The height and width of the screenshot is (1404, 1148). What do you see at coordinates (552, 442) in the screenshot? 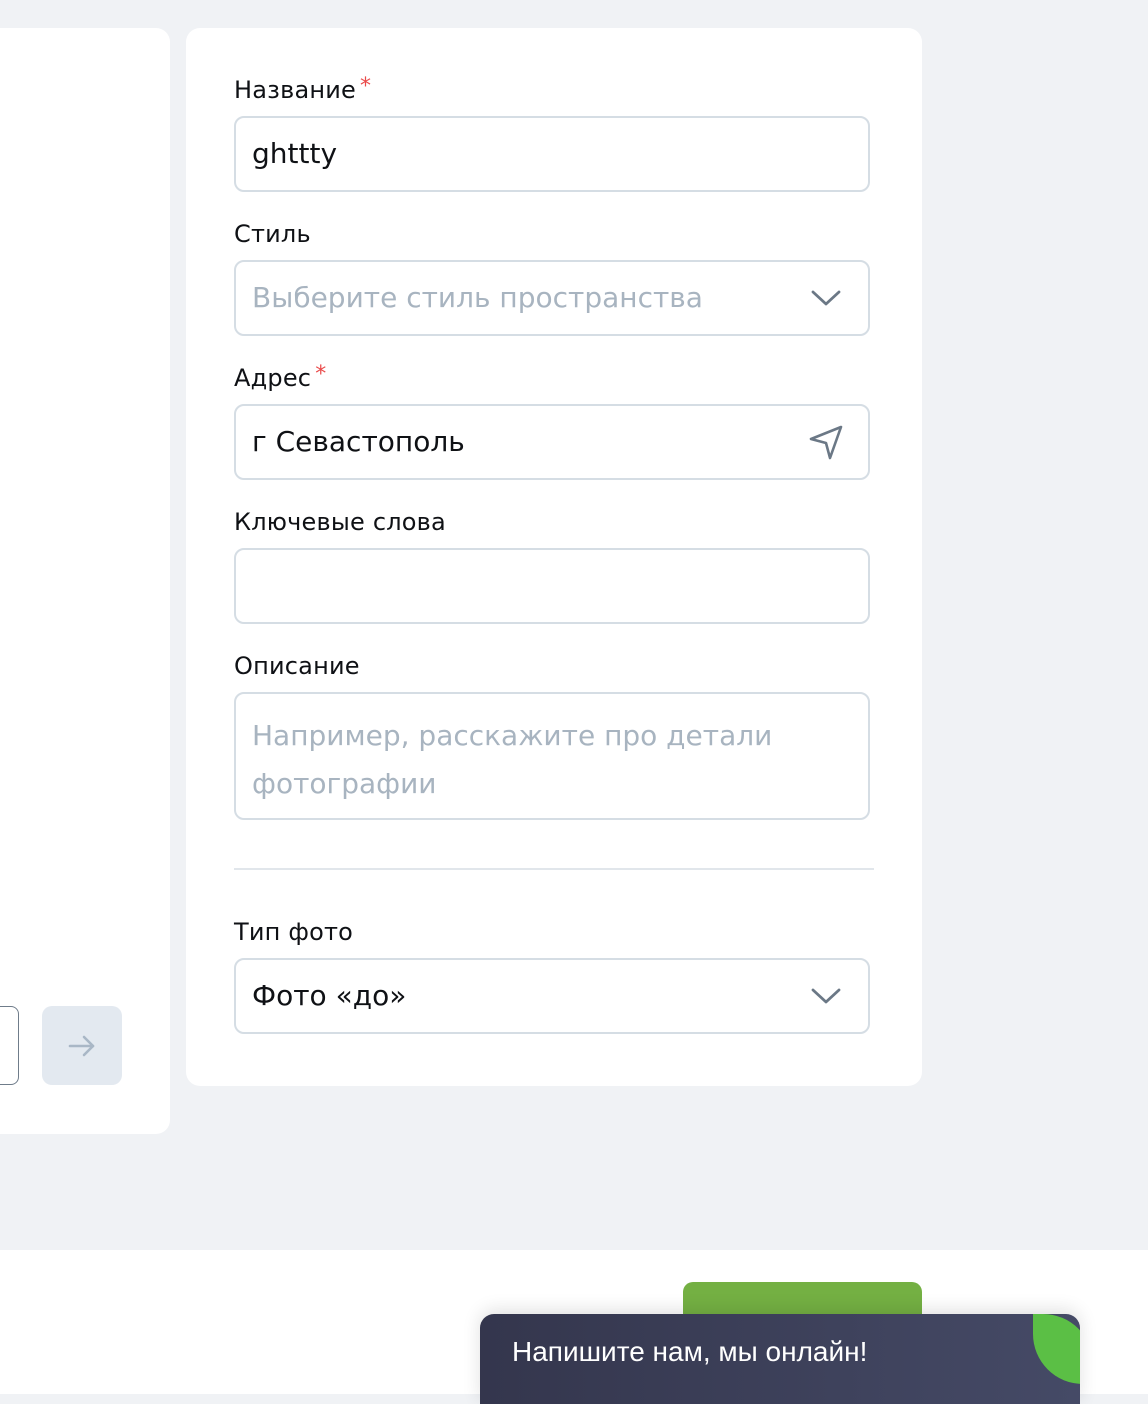
I see `address-field: г Севастополь` at bounding box center [552, 442].